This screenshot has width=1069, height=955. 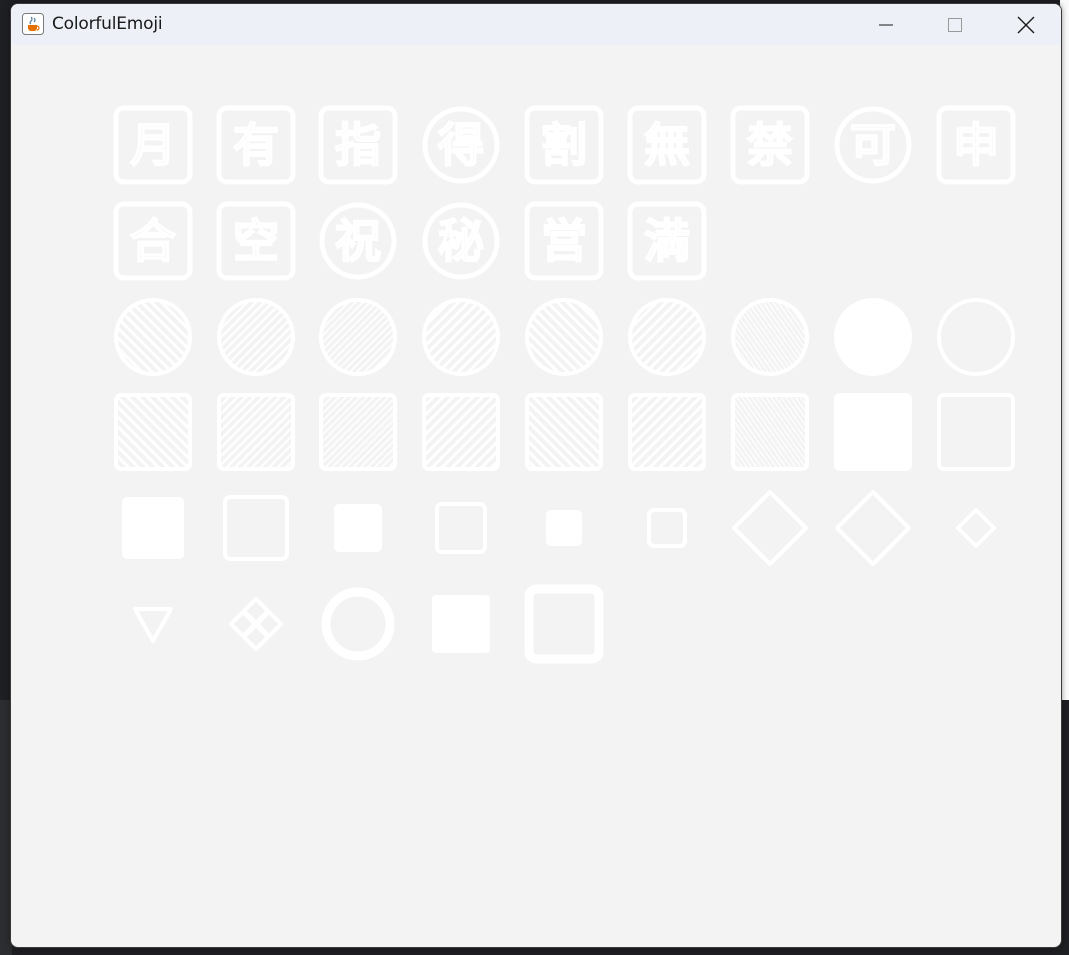 I want to click on square-medium-filled, so click(x=153, y=528).